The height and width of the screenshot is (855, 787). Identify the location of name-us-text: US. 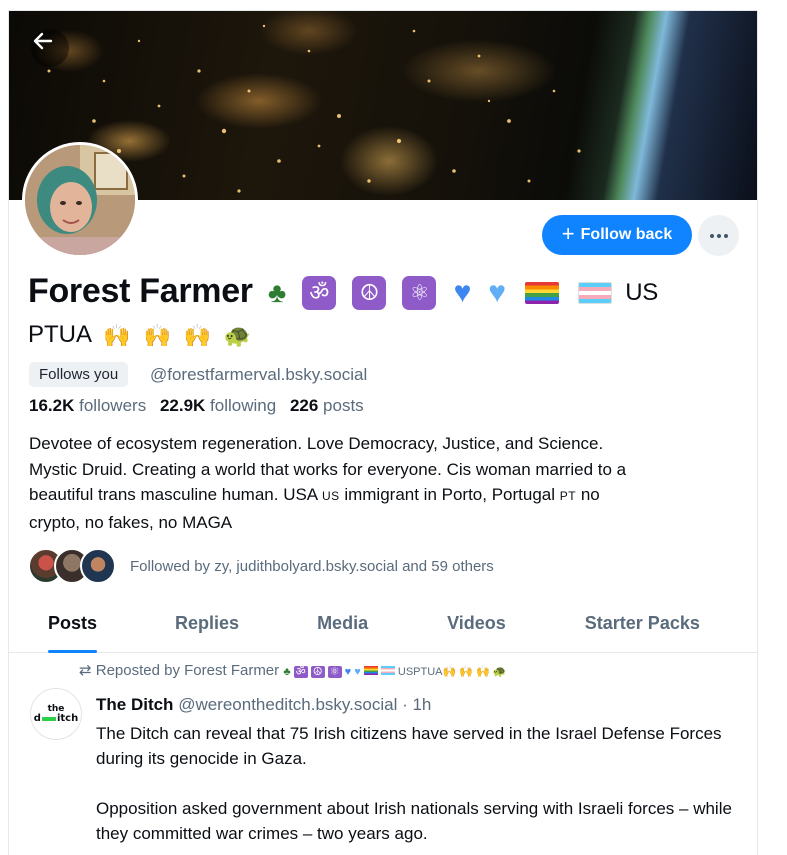
(642, 293).